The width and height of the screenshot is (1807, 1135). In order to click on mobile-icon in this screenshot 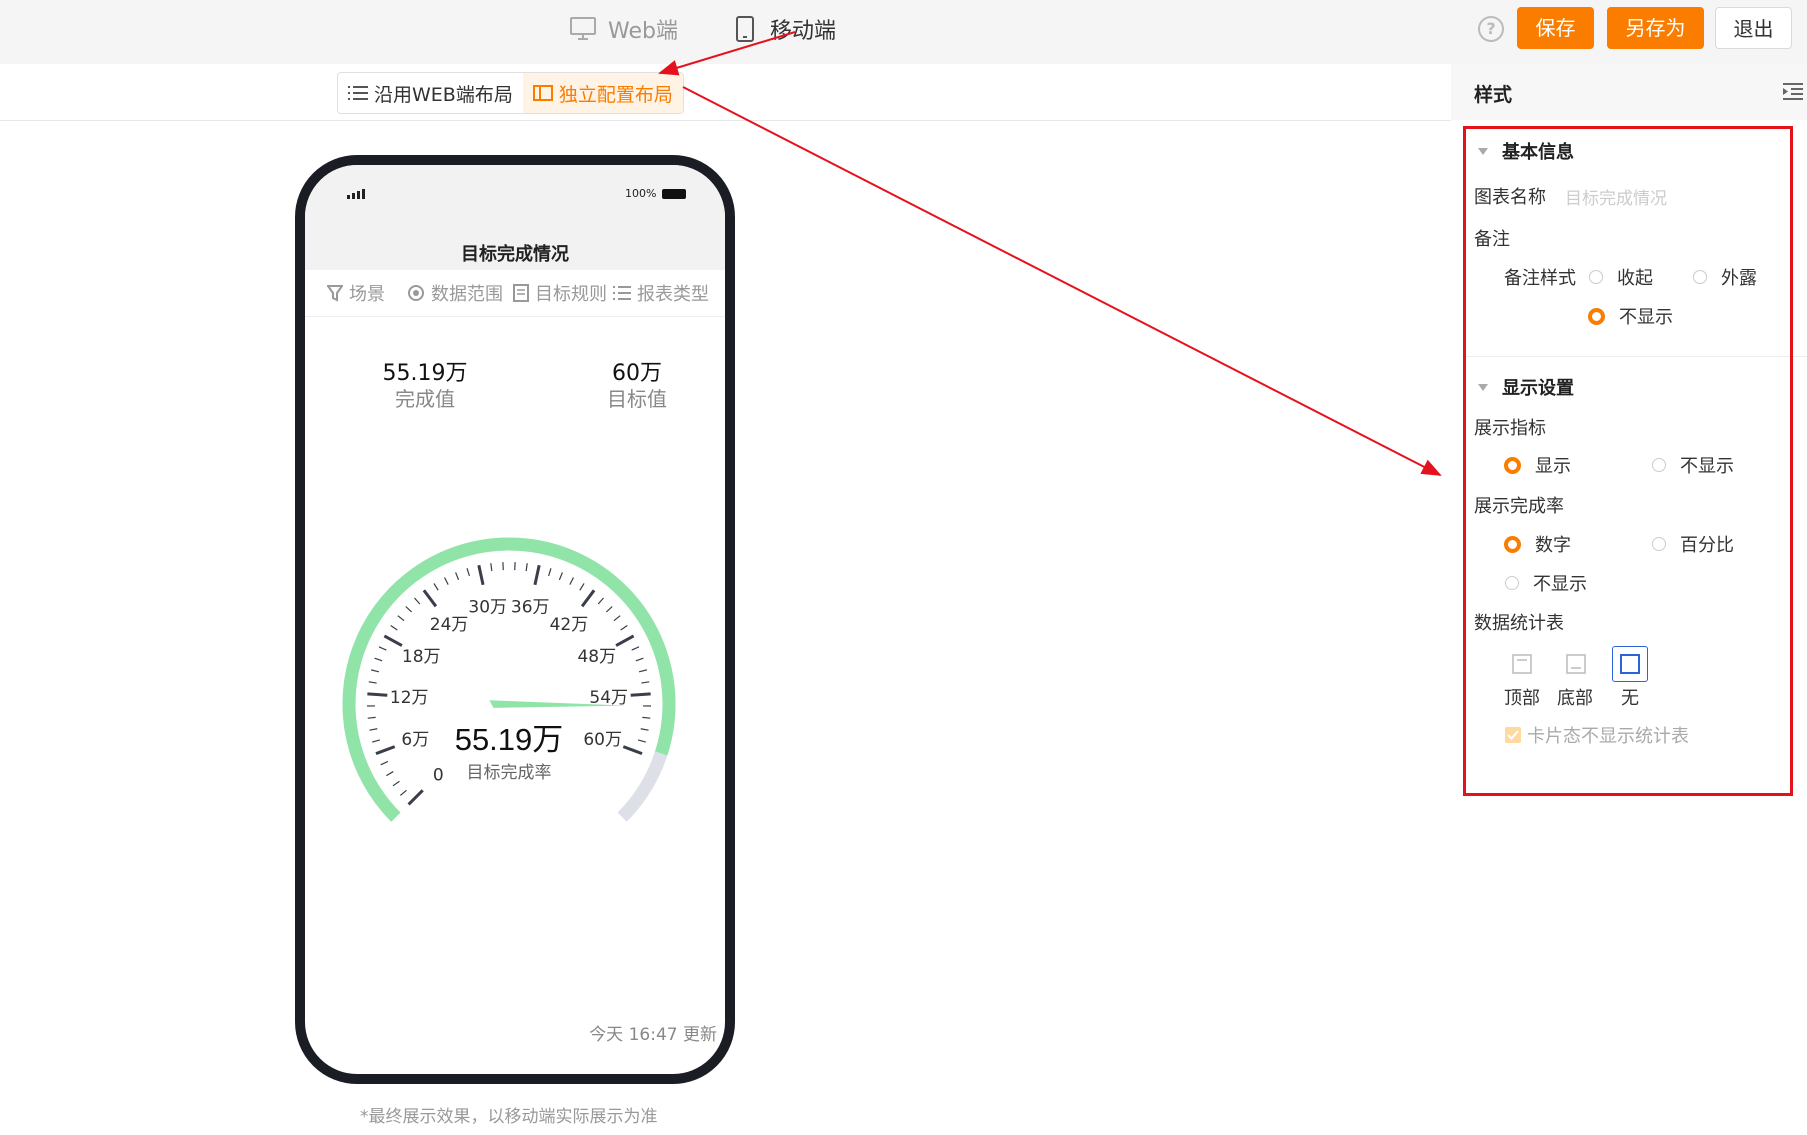, I will do `click(745, 29)`.